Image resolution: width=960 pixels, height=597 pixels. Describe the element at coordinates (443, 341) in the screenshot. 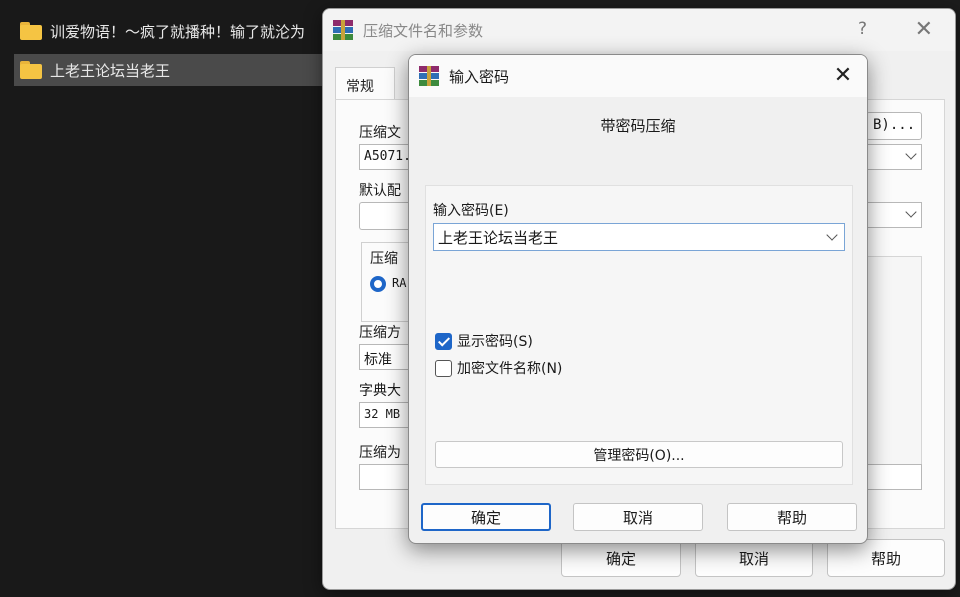

I see `show-password-checkbox` at that location.